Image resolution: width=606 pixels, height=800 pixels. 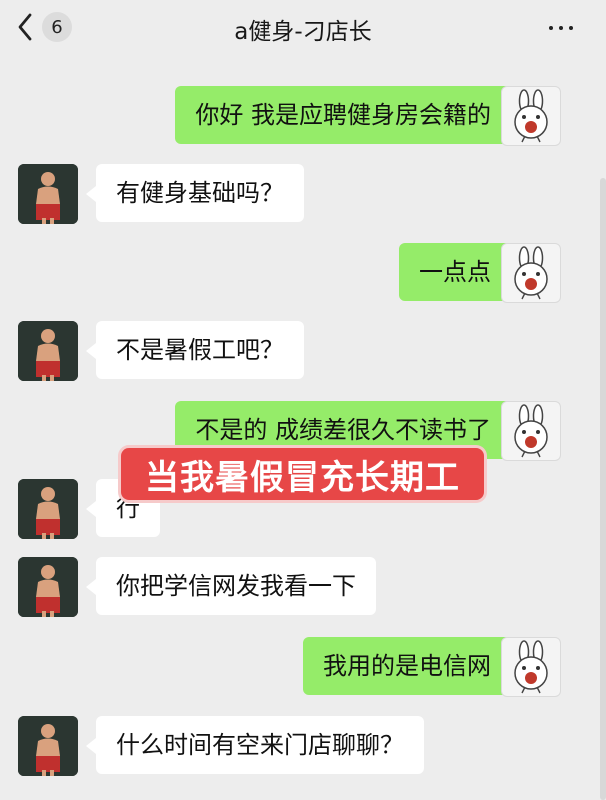 I want to click on message-row: 有健身基础吗？, so click(x=303, y=194).